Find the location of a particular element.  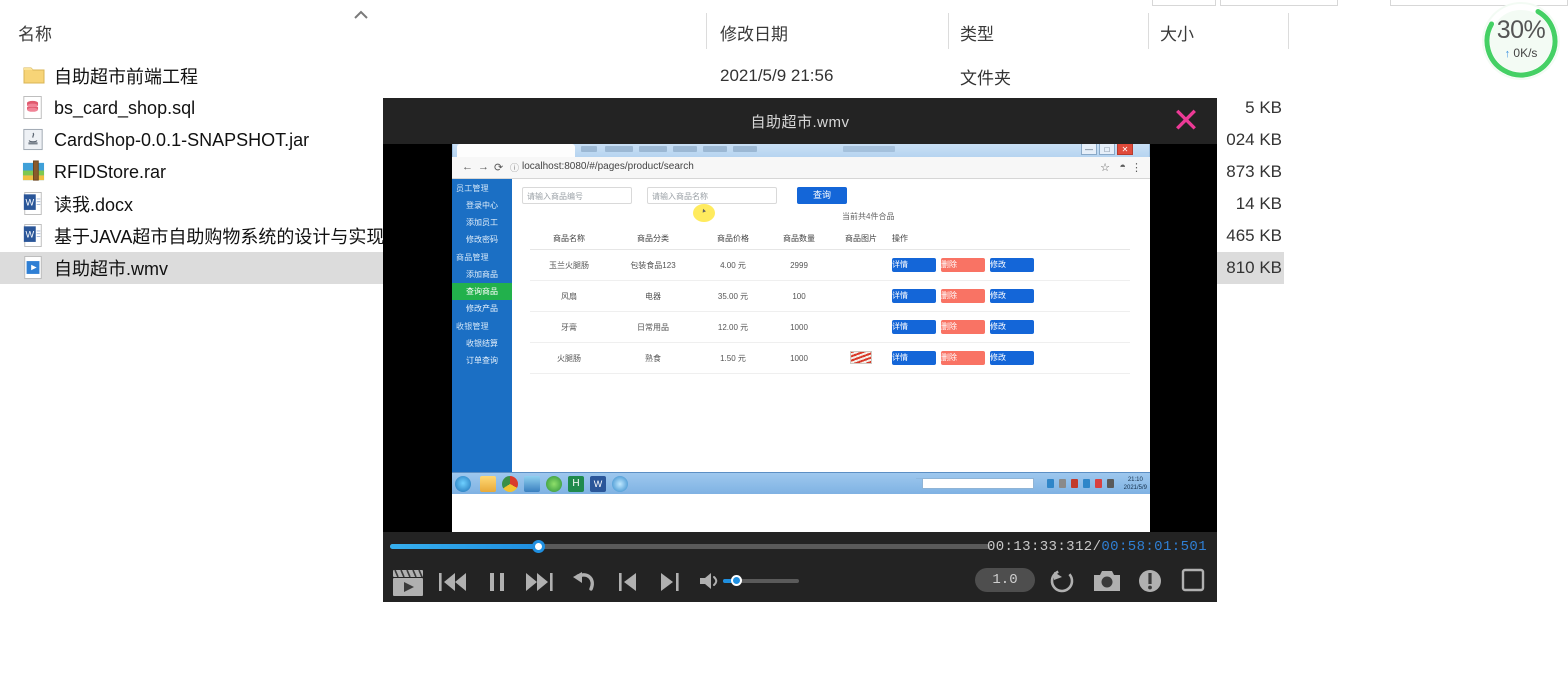

volume-icon is located at coordinates (710, 581).